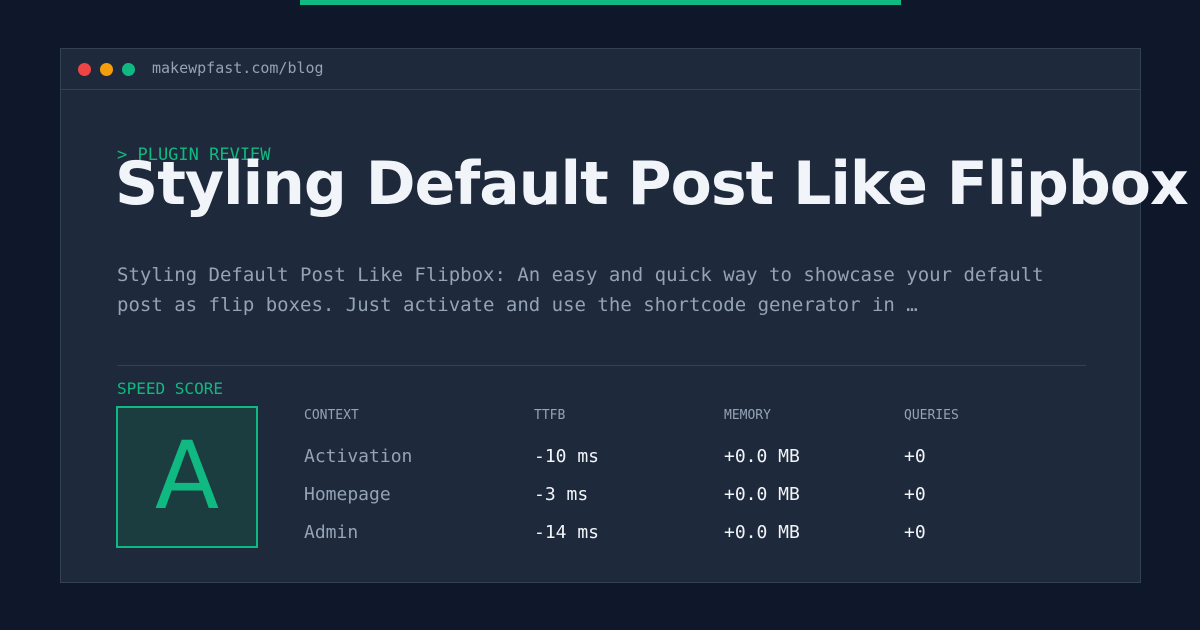  Describe the element at coordinates (331, 532) in the screenshot. I see `row-context: Admin` at that location.